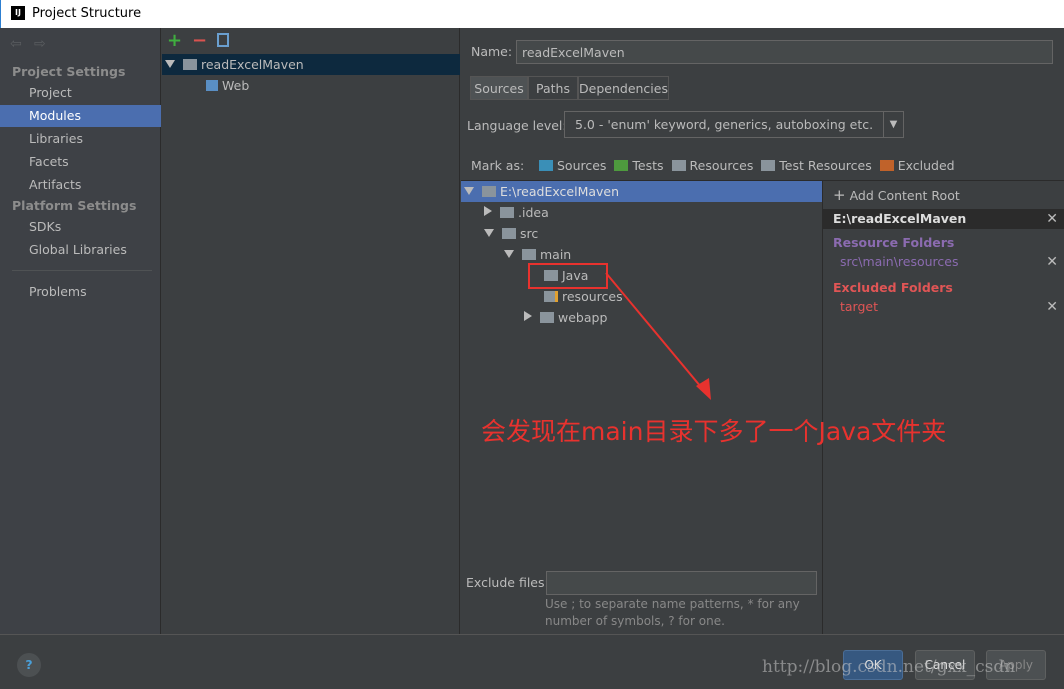  What do you see at coordinates (553, 88) in the screenshot?
I see `tab-paths: Paths` at bounding box center [553, 88].